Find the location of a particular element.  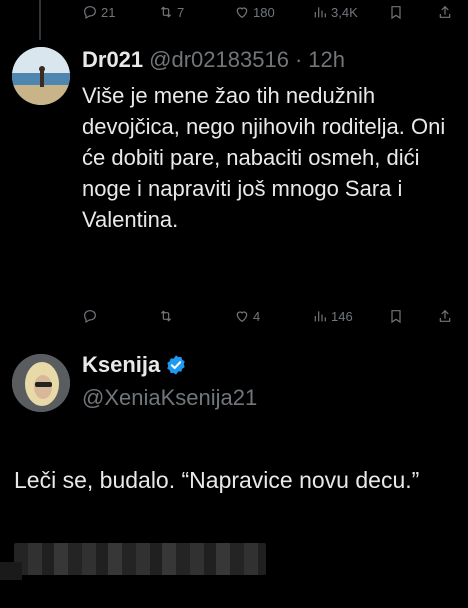

tweet-header: Dr021 @dr02183516 · 12h is located at coordinates (213, 60).